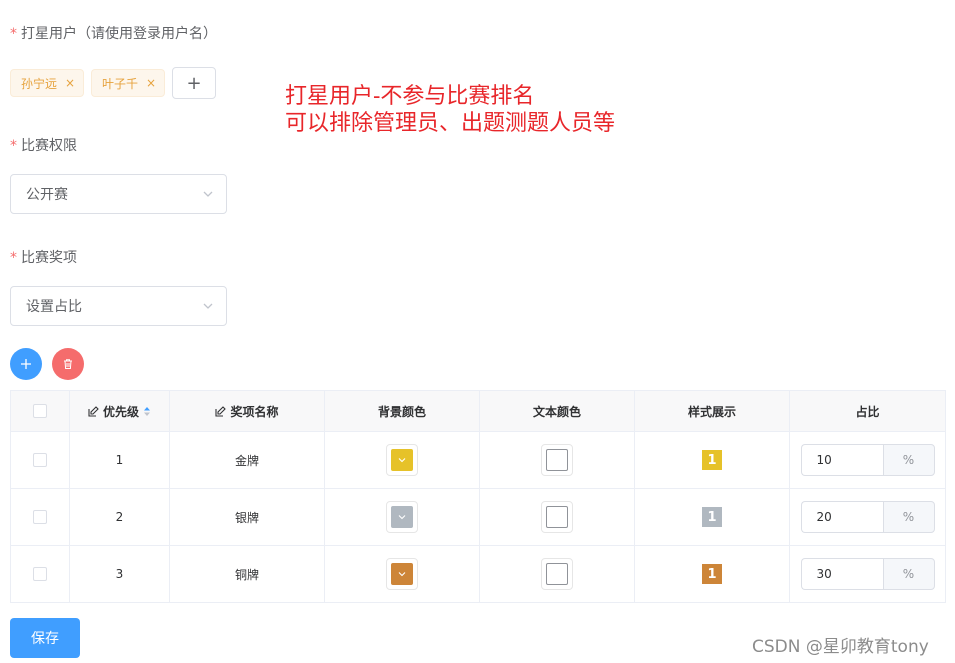 This screenshot has height=663, width=955. I want to click on ratio-cell: 20%, so click(867, 517).